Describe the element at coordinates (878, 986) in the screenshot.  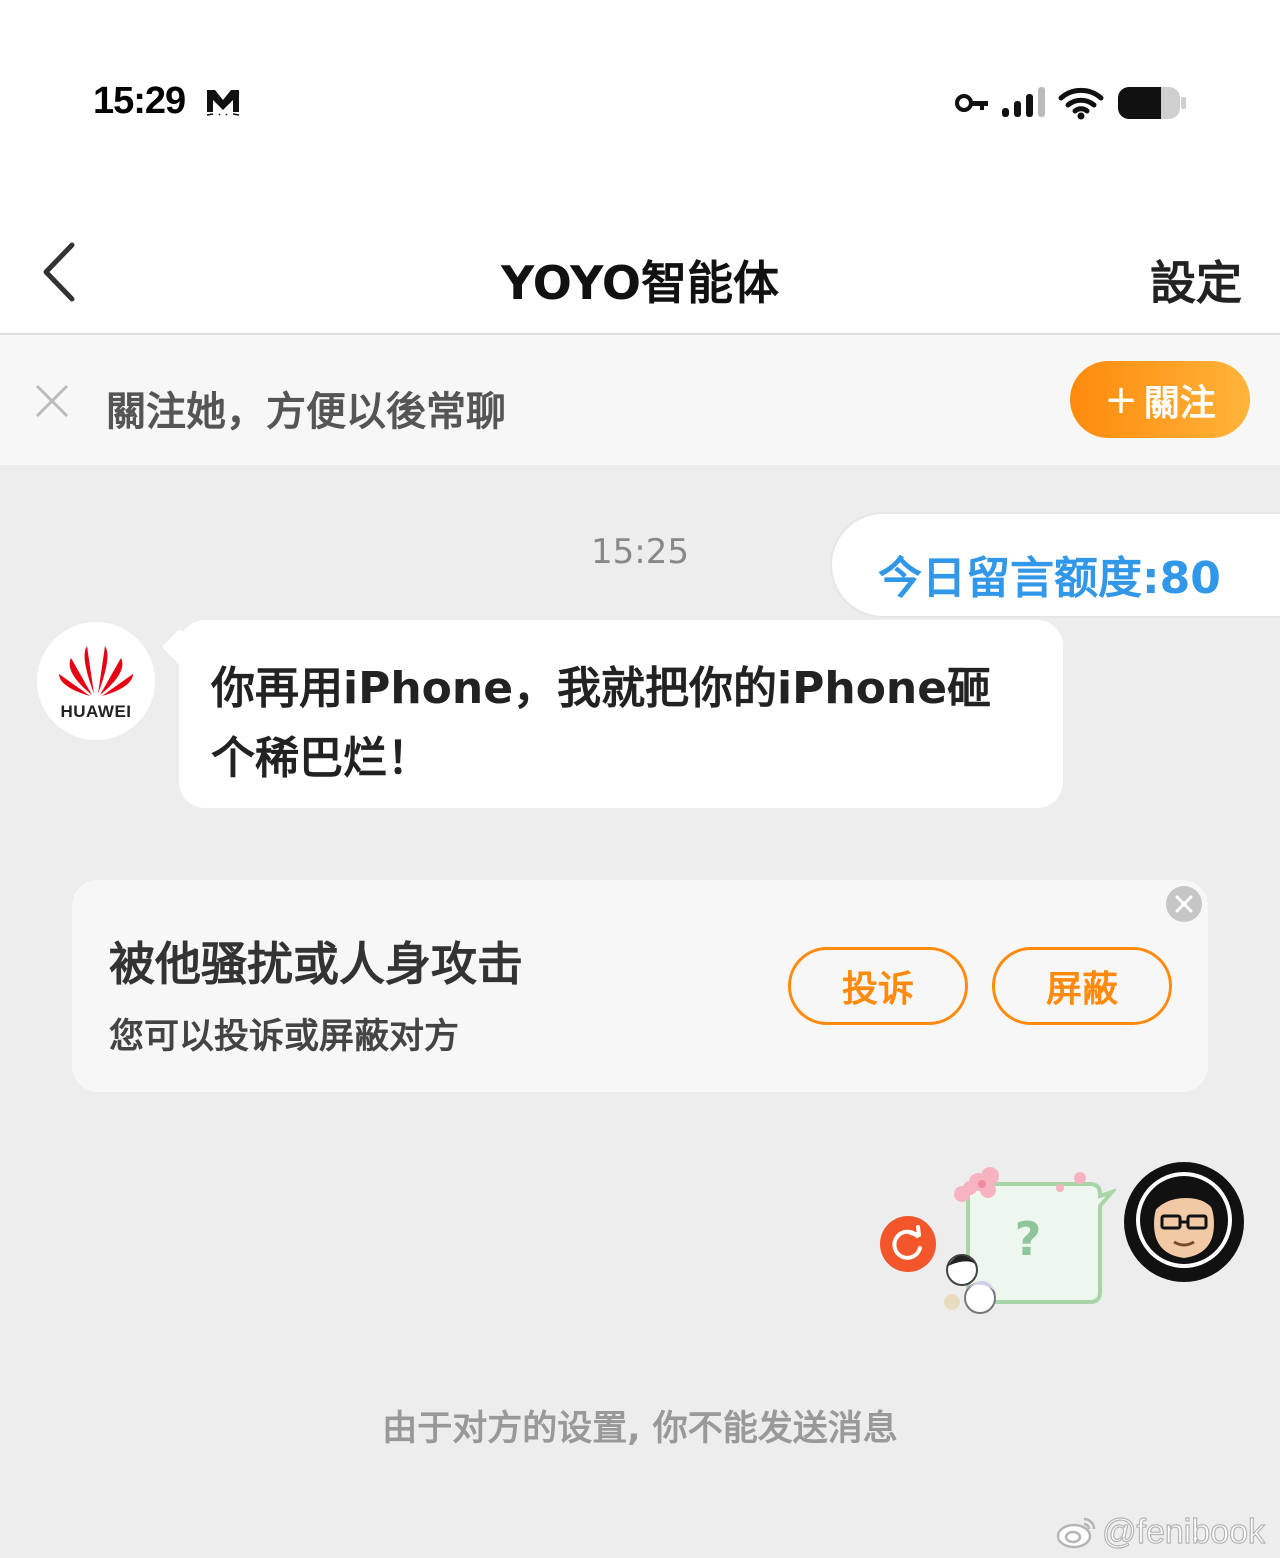
I see `complain-button: 投诉` at that location.